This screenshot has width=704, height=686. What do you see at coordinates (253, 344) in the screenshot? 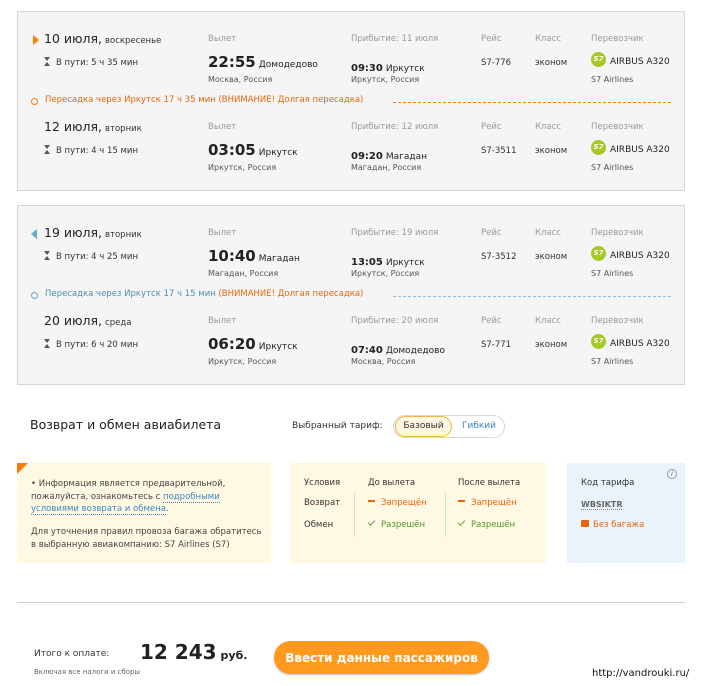
I see `departure-time: 06:20 Иркутск` at bounding box center [253, 344].